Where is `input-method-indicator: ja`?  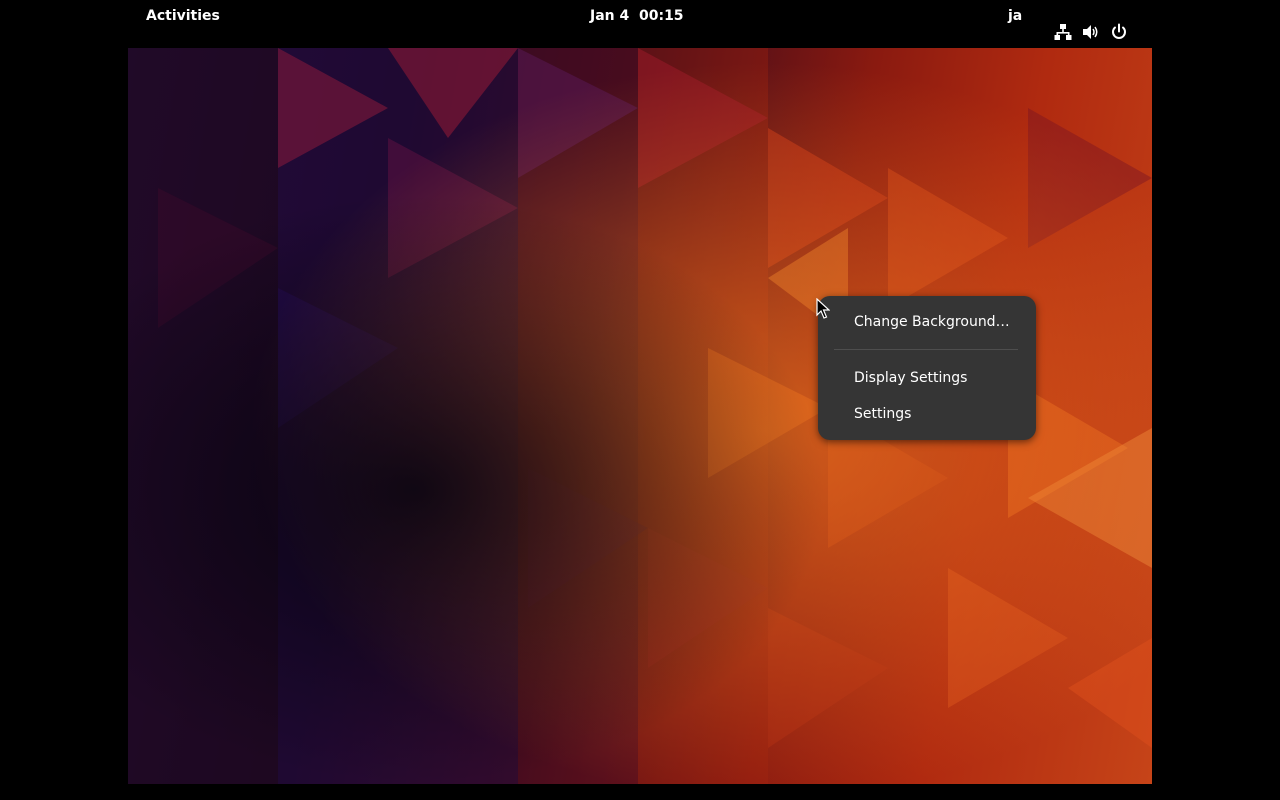 input-method-indicator: ja is located at coordinates (1015, 24).